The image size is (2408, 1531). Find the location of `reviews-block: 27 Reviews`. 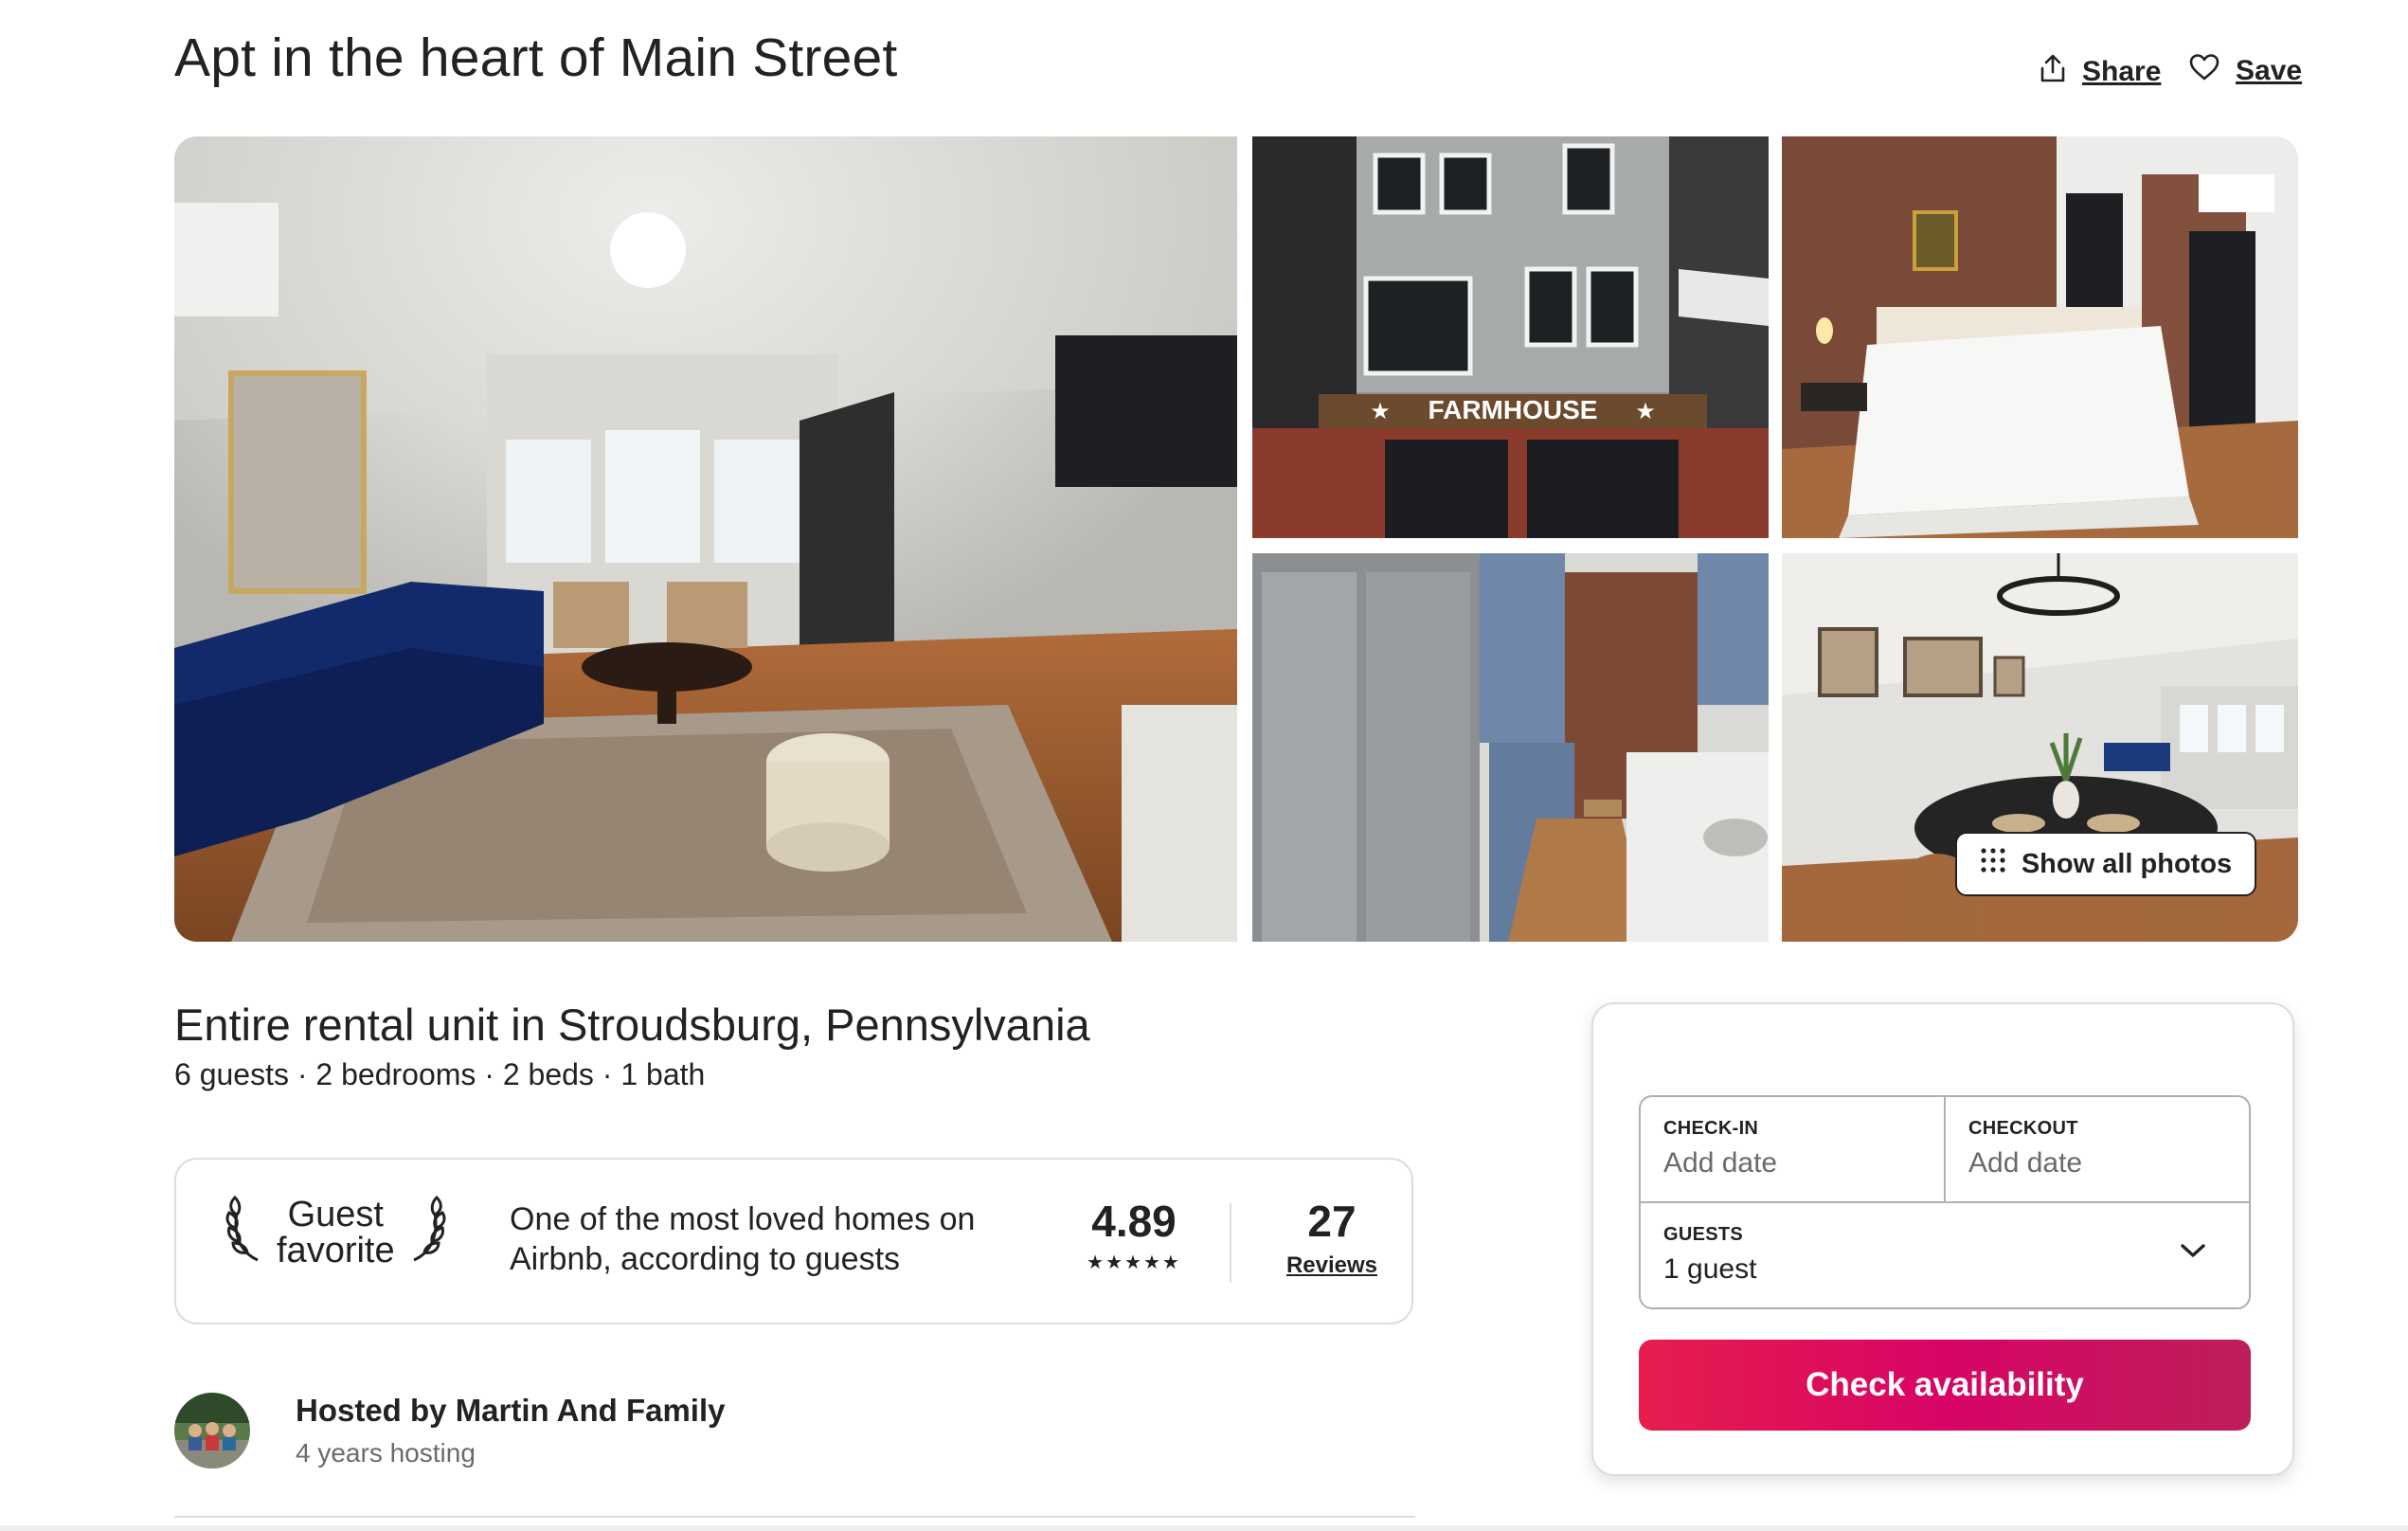

reviews-block: 27 Reviews is located at coordinates (1332, 1237).